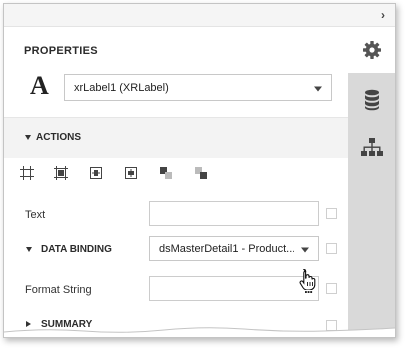 Image resolution: width=410 pixels, height=351 pixels. I want to click on tab-field-list, so click(371, 100).